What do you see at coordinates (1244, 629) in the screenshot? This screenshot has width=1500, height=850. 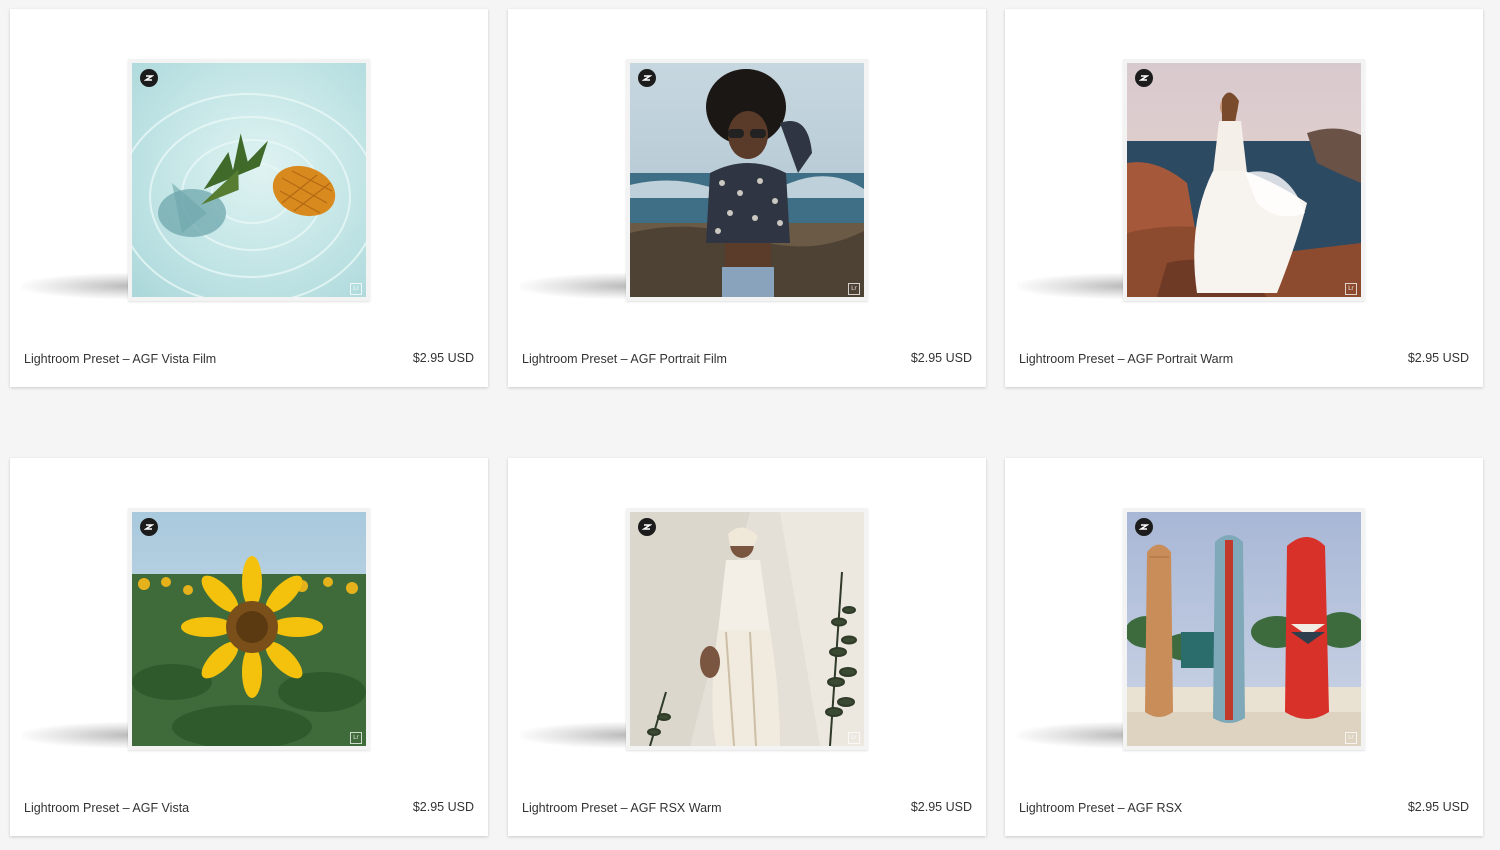 I see `surfboards-image` at bounding box center [1244, 629].